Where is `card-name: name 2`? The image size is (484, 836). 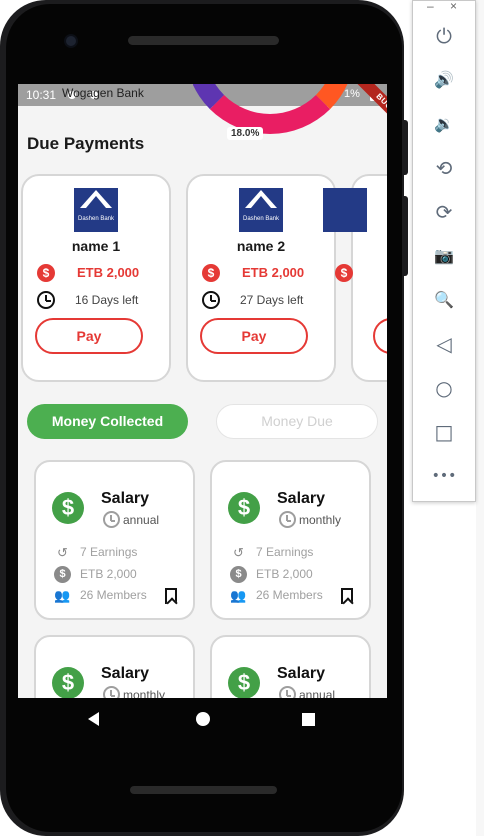
card-name: name 2 is located at coordinates (261, 246).